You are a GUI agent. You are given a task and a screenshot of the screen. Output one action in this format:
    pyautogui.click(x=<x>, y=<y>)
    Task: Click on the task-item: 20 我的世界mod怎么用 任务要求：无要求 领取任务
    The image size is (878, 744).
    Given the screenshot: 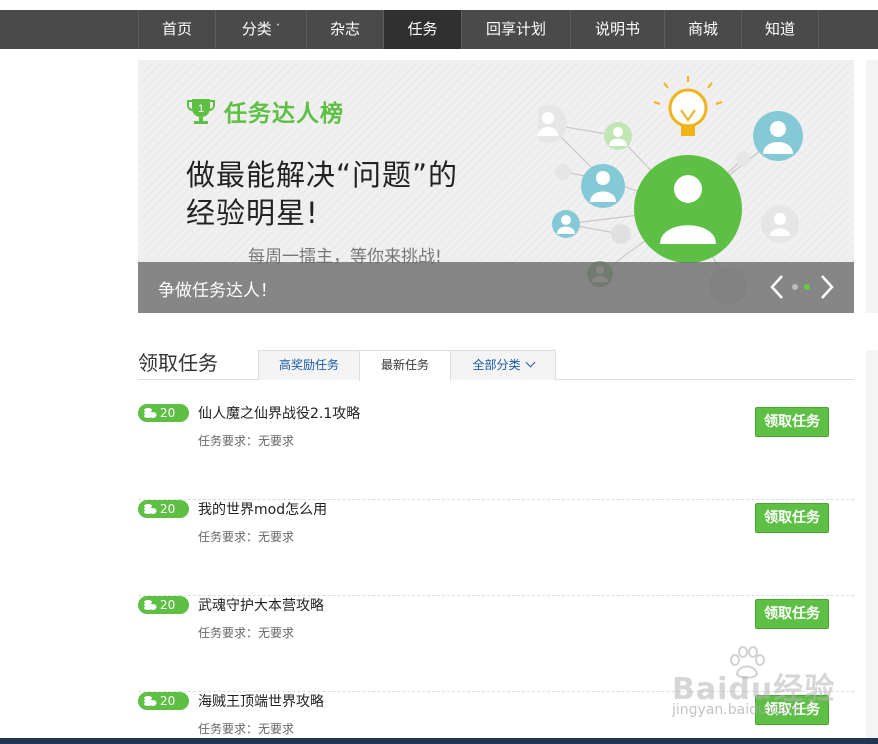 What is the action you would take?
    pyautogui.click(x=496, y=548)
    